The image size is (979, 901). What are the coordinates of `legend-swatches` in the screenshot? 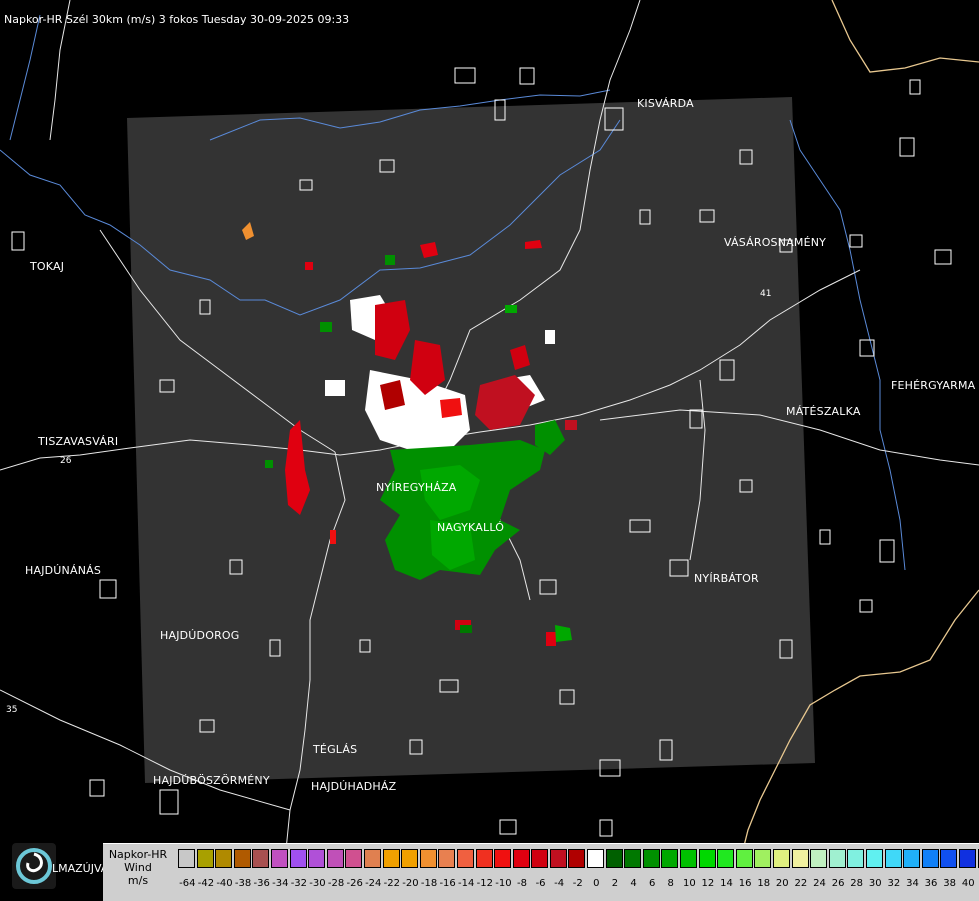 It's located at (578, 859).